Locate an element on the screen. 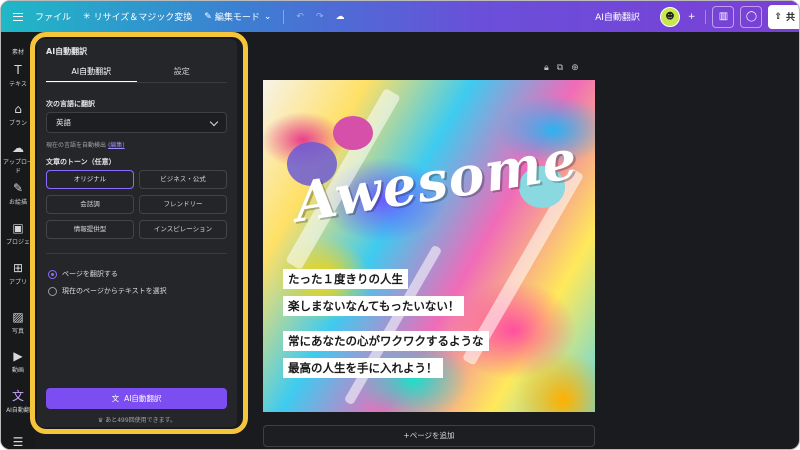  redo-button: ↷ is located at coordinates (320, 16).